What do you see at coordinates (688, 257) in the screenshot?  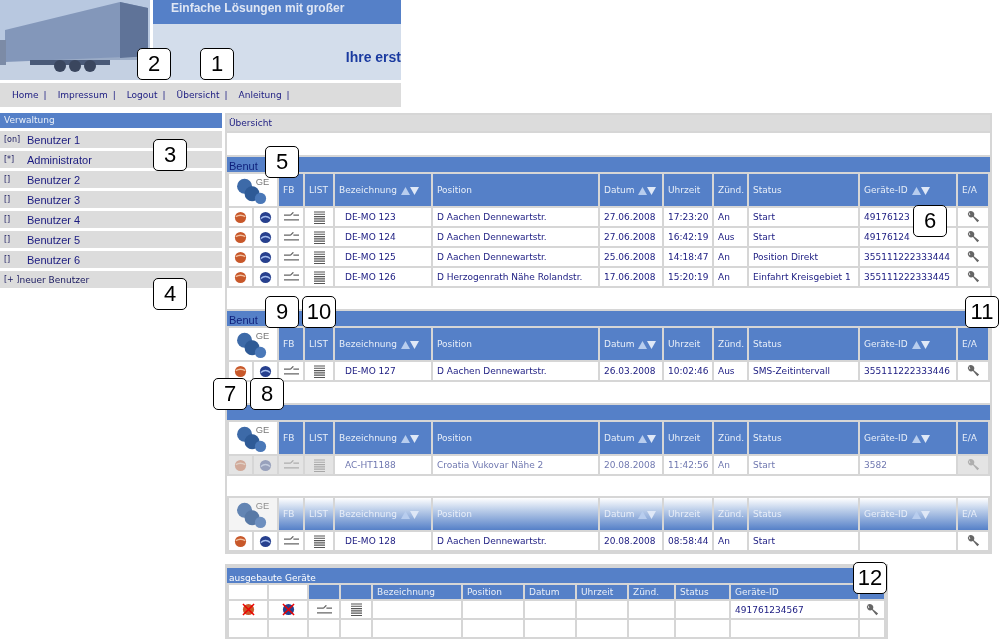 I see `table-cell: 14:18:47` at bounding box center [688, 257].